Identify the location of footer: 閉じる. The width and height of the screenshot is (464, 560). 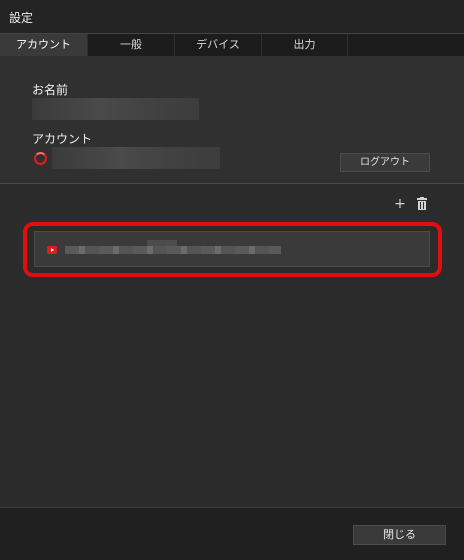
(232, 533).